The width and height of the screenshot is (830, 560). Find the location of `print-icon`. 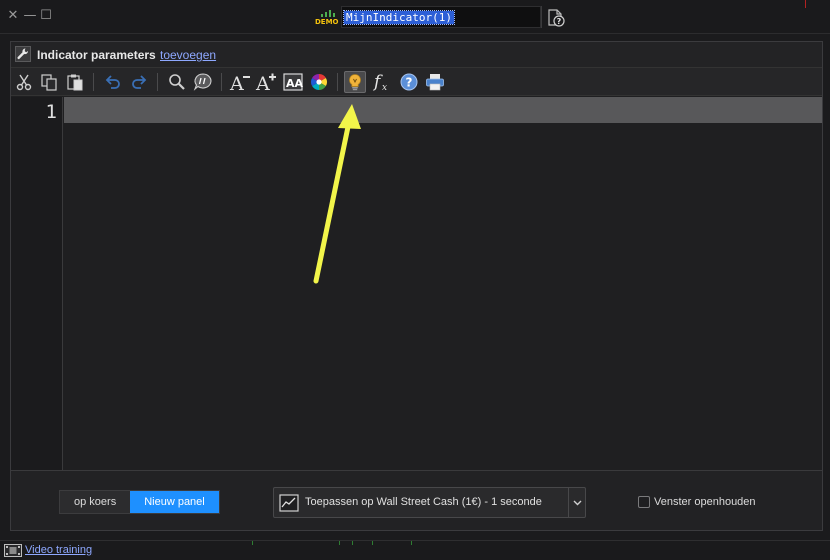

print-icon is located at coordinates (435, 82).